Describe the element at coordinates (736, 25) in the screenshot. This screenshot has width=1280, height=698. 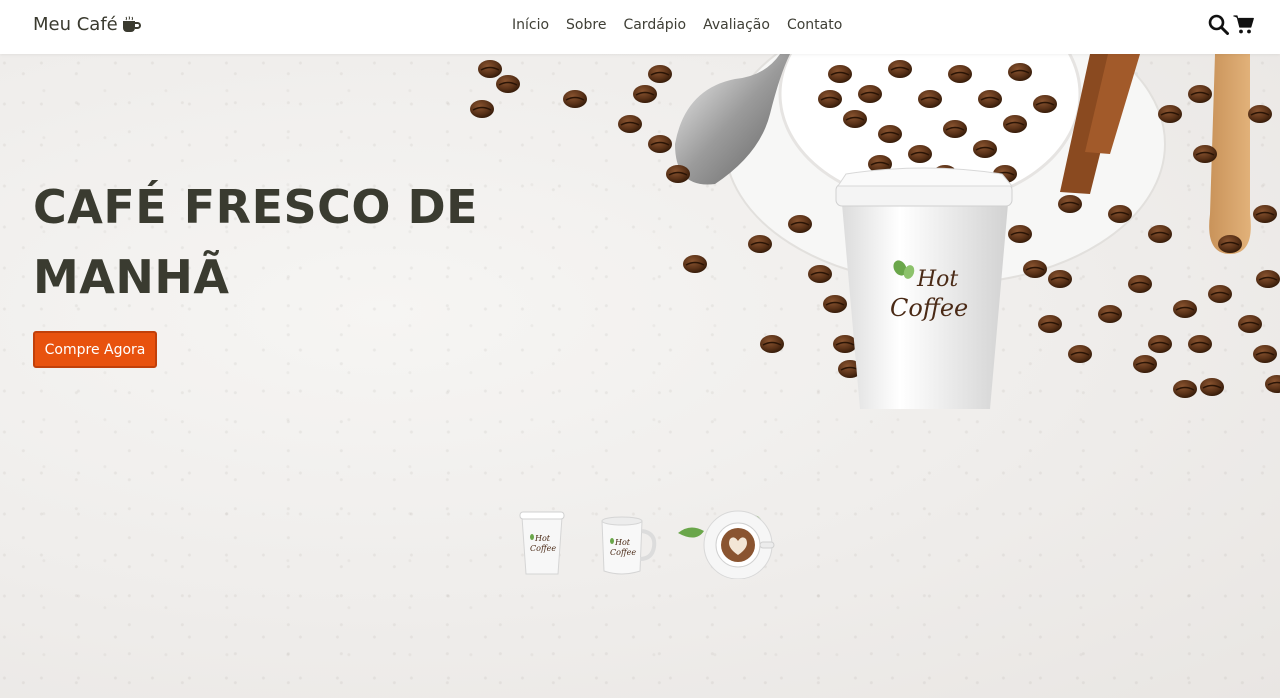
I see `nav-avaliacao: Avaliação` at that location.